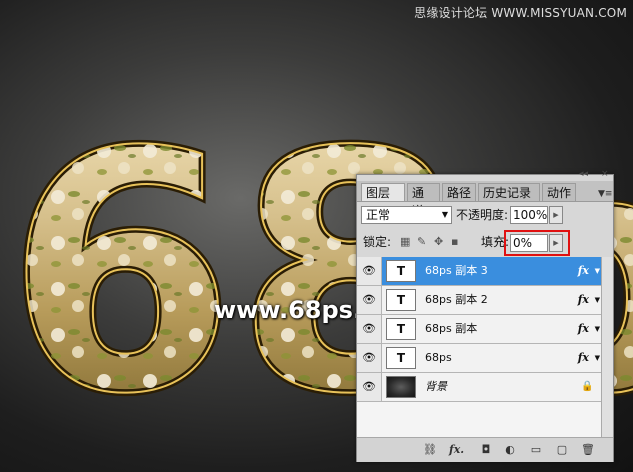 This screenshot has height=472, width=633. I want to click on link-layers-icon: ⛓, so click(430, 450).